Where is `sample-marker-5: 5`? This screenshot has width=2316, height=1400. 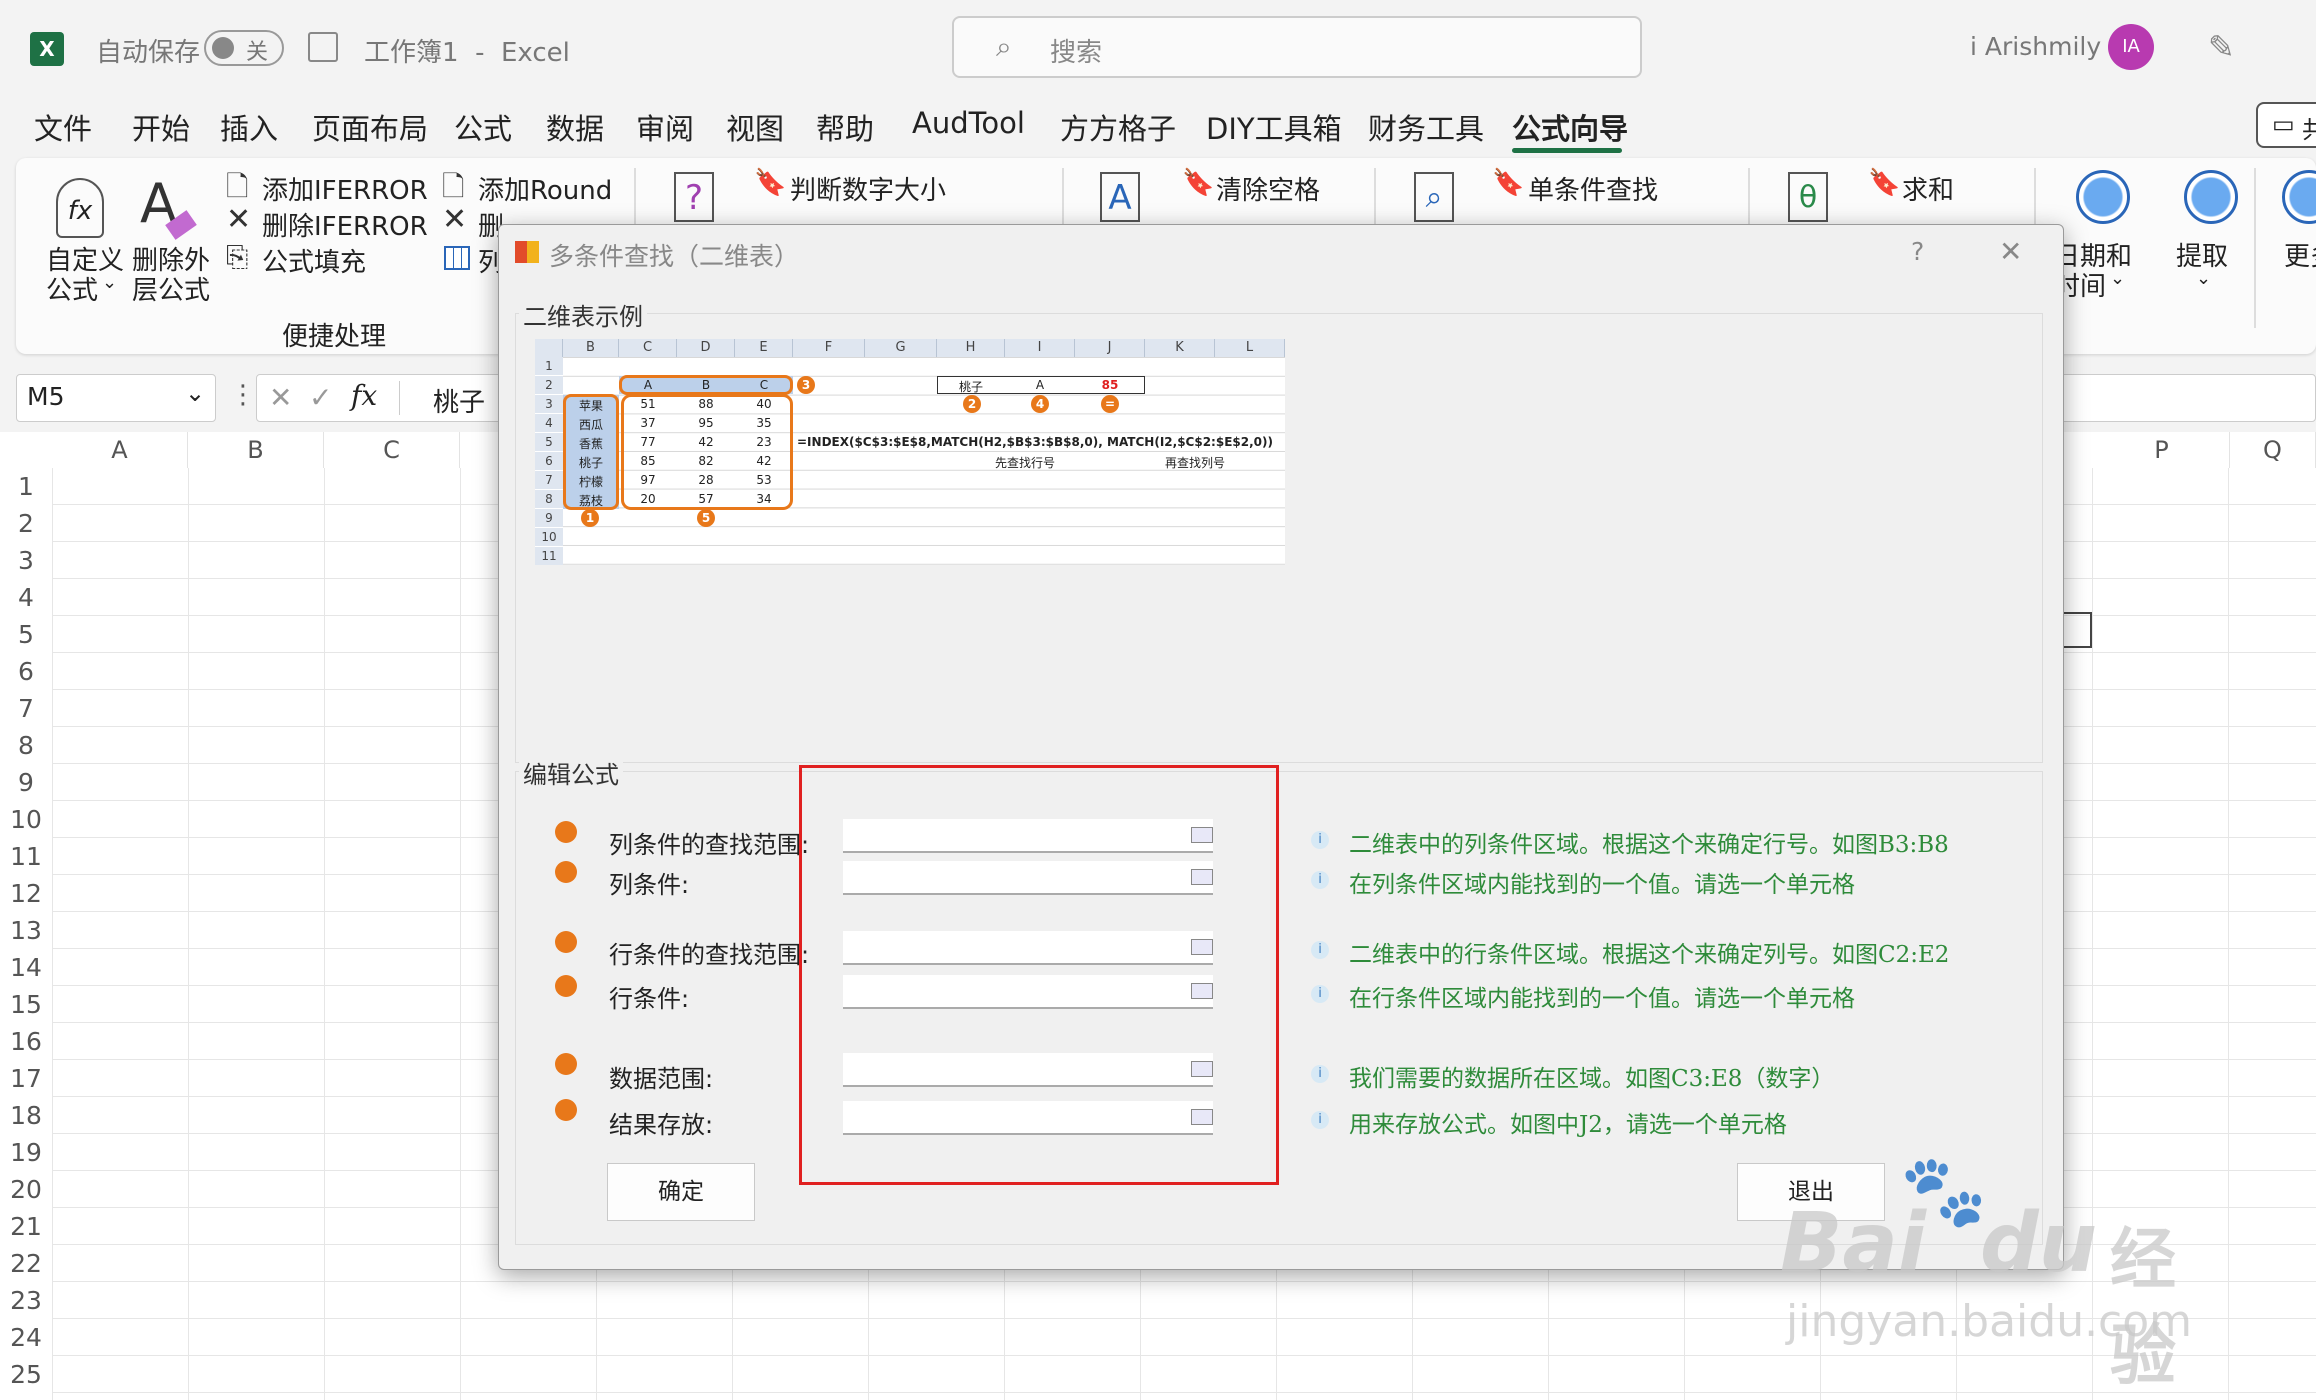
sample-marker-5: 5 is located at coordinates (706, 518).